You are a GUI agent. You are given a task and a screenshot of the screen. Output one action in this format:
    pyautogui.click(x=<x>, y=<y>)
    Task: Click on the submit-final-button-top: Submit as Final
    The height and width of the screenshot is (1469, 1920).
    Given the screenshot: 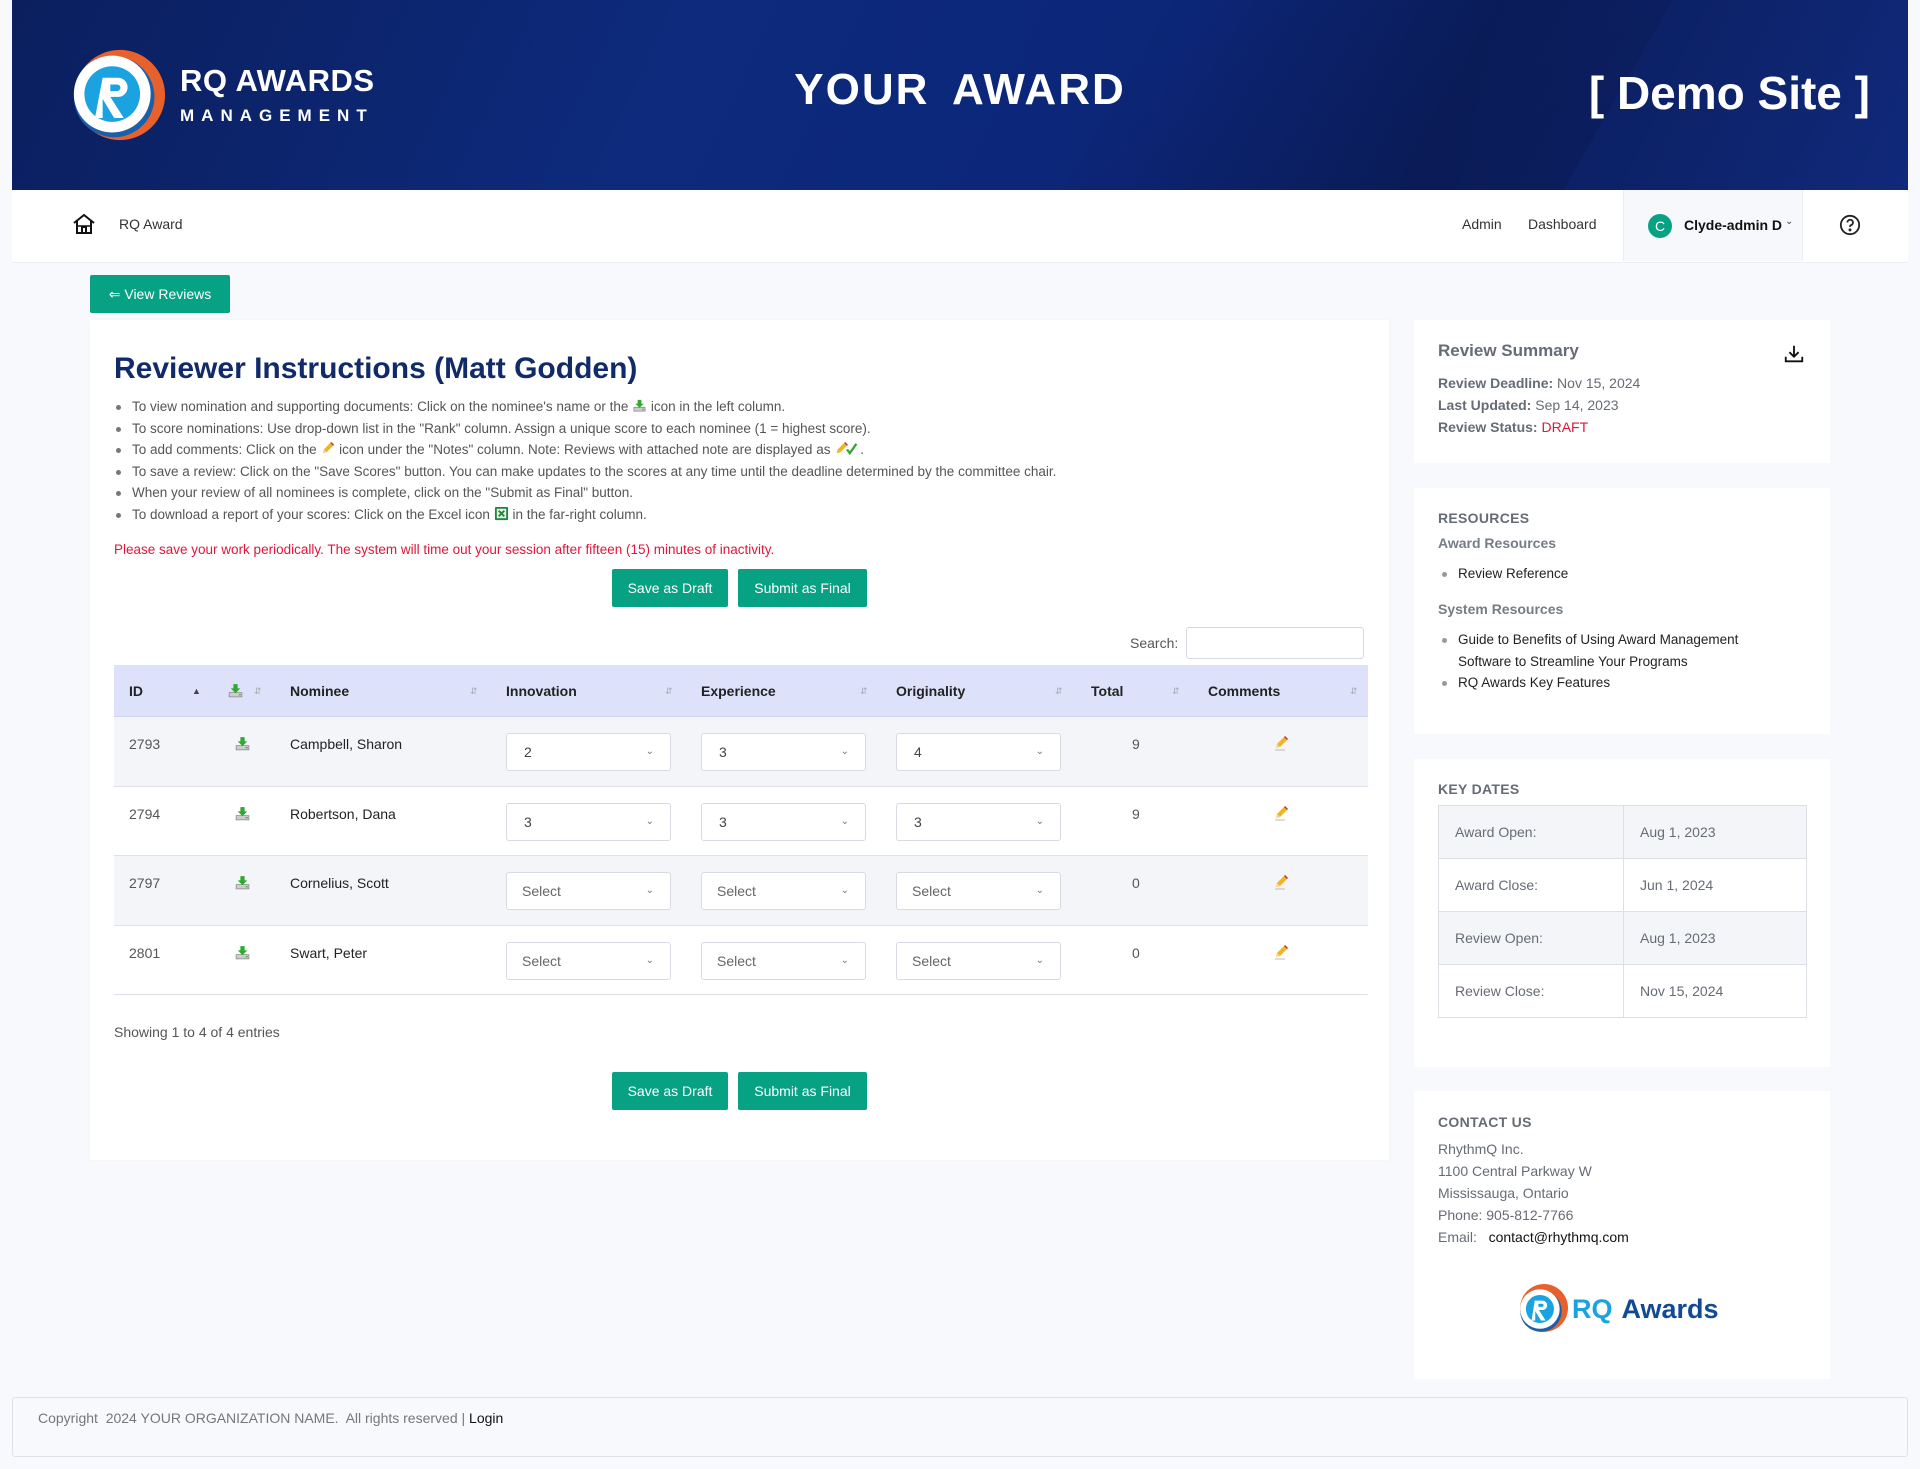 What is the action you would take?
    pyautogui.click(x=802, y=588)
    